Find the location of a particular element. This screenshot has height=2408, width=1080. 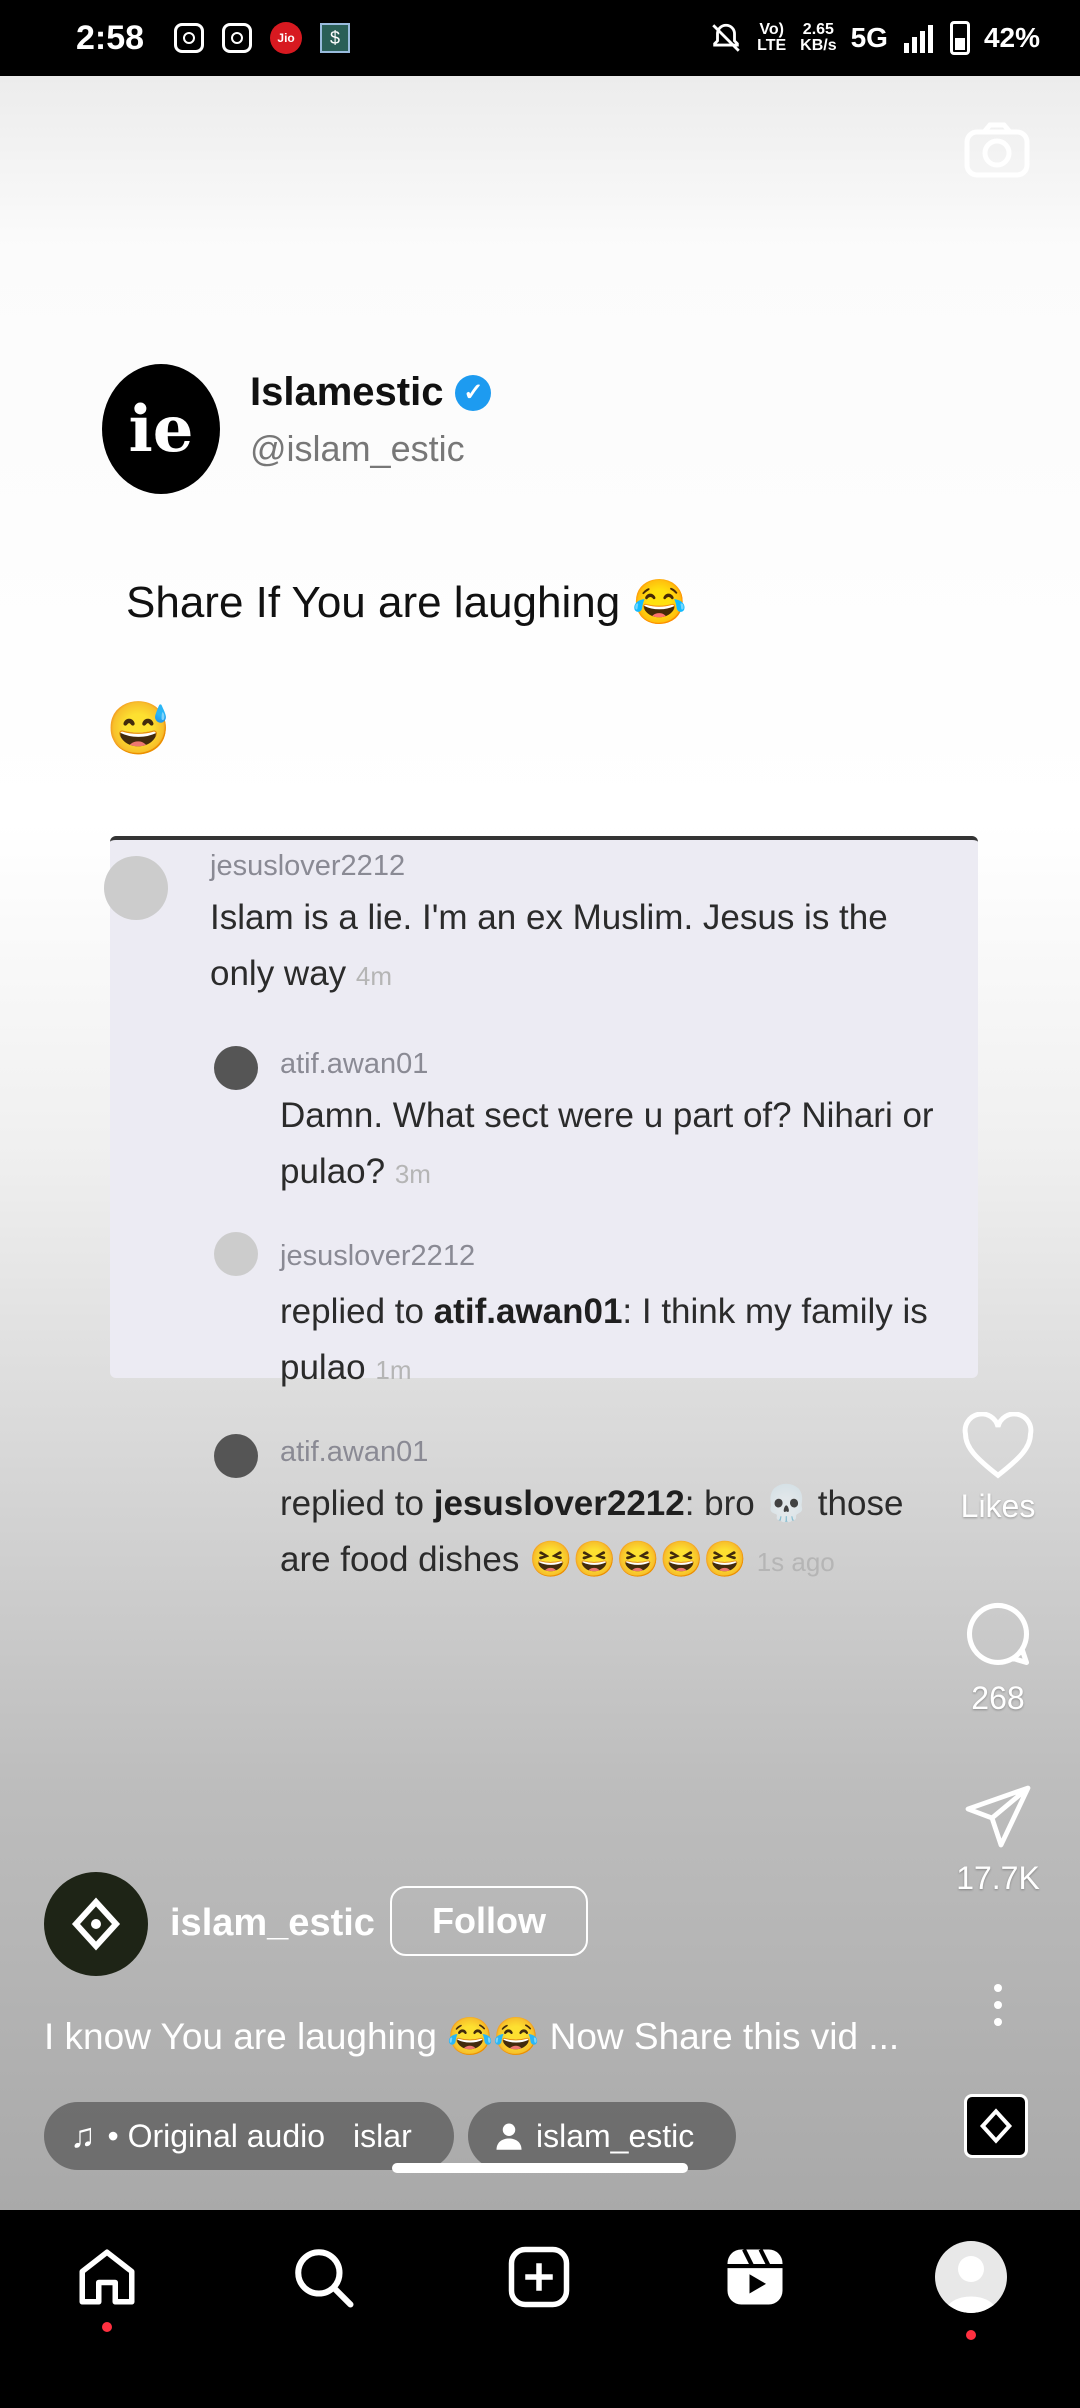

nav-search is located at coordinates (323, 2277).